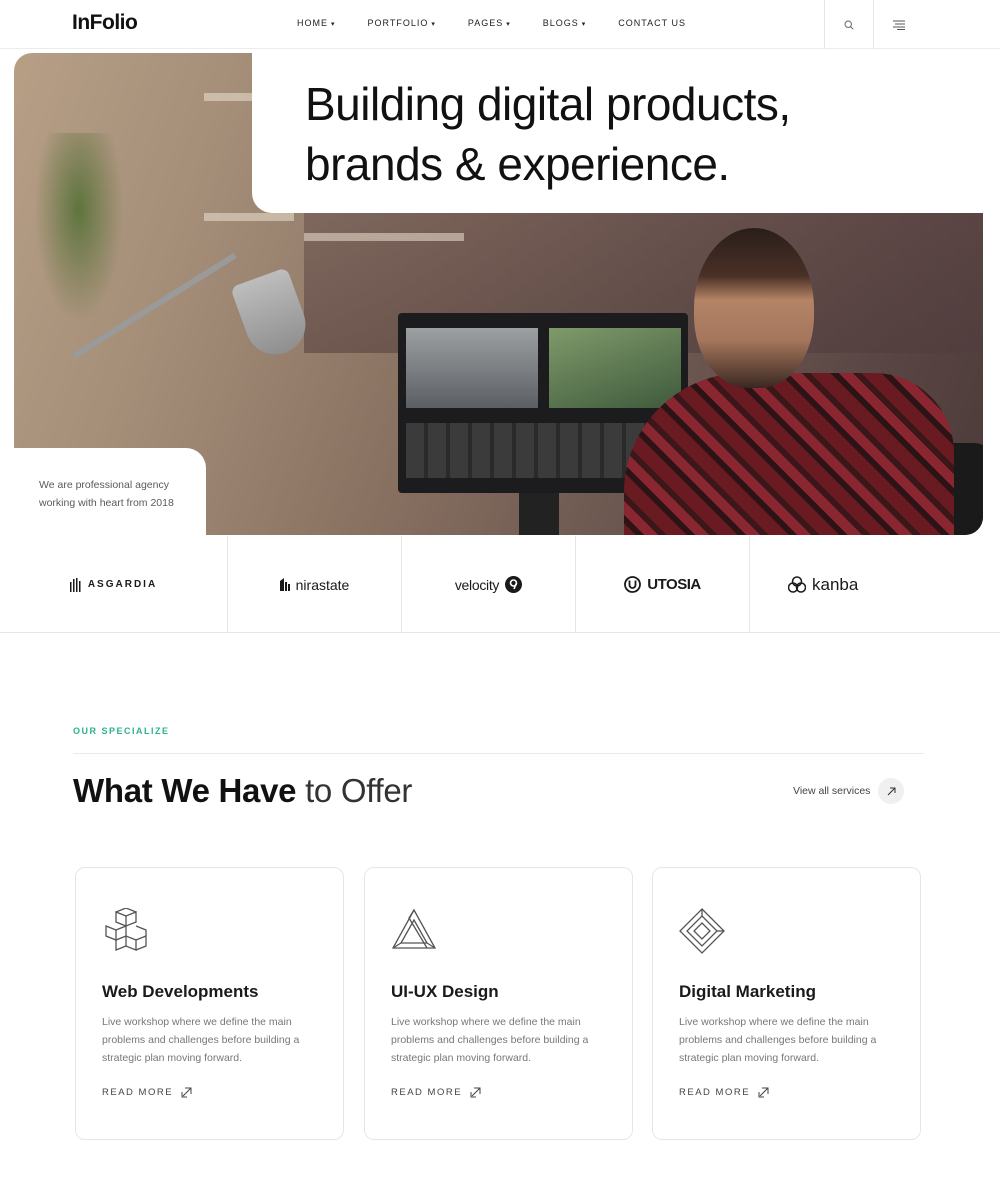  What do you see at coordinates (243, 790) in the screenshot?
I see `section-title: What We Have to Offer` at bounding box center [243, 790].